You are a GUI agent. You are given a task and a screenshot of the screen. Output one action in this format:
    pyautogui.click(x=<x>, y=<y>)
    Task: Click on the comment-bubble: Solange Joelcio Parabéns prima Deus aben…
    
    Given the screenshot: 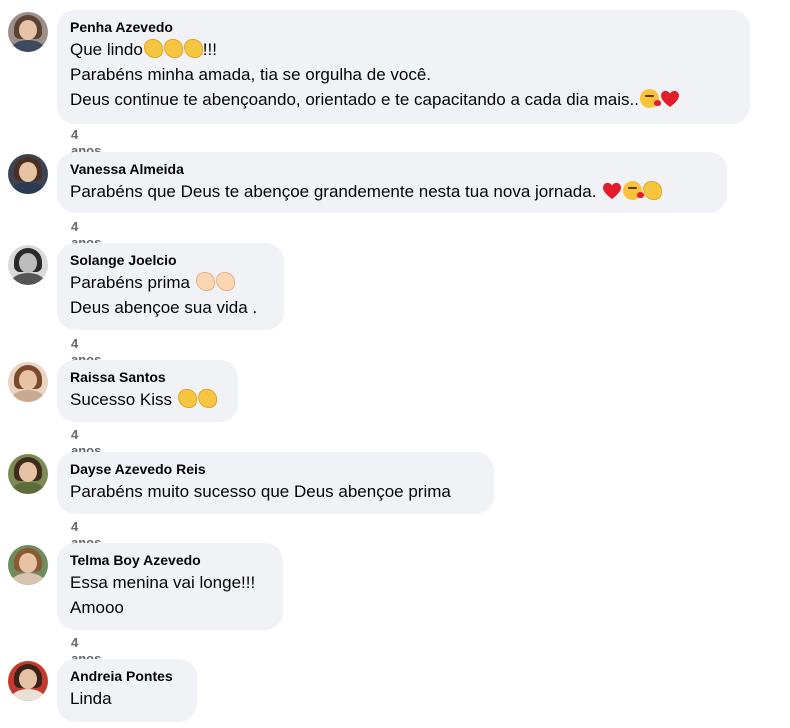 What is the action you would take?
    pyautogui.click(x=170, y=286)
    